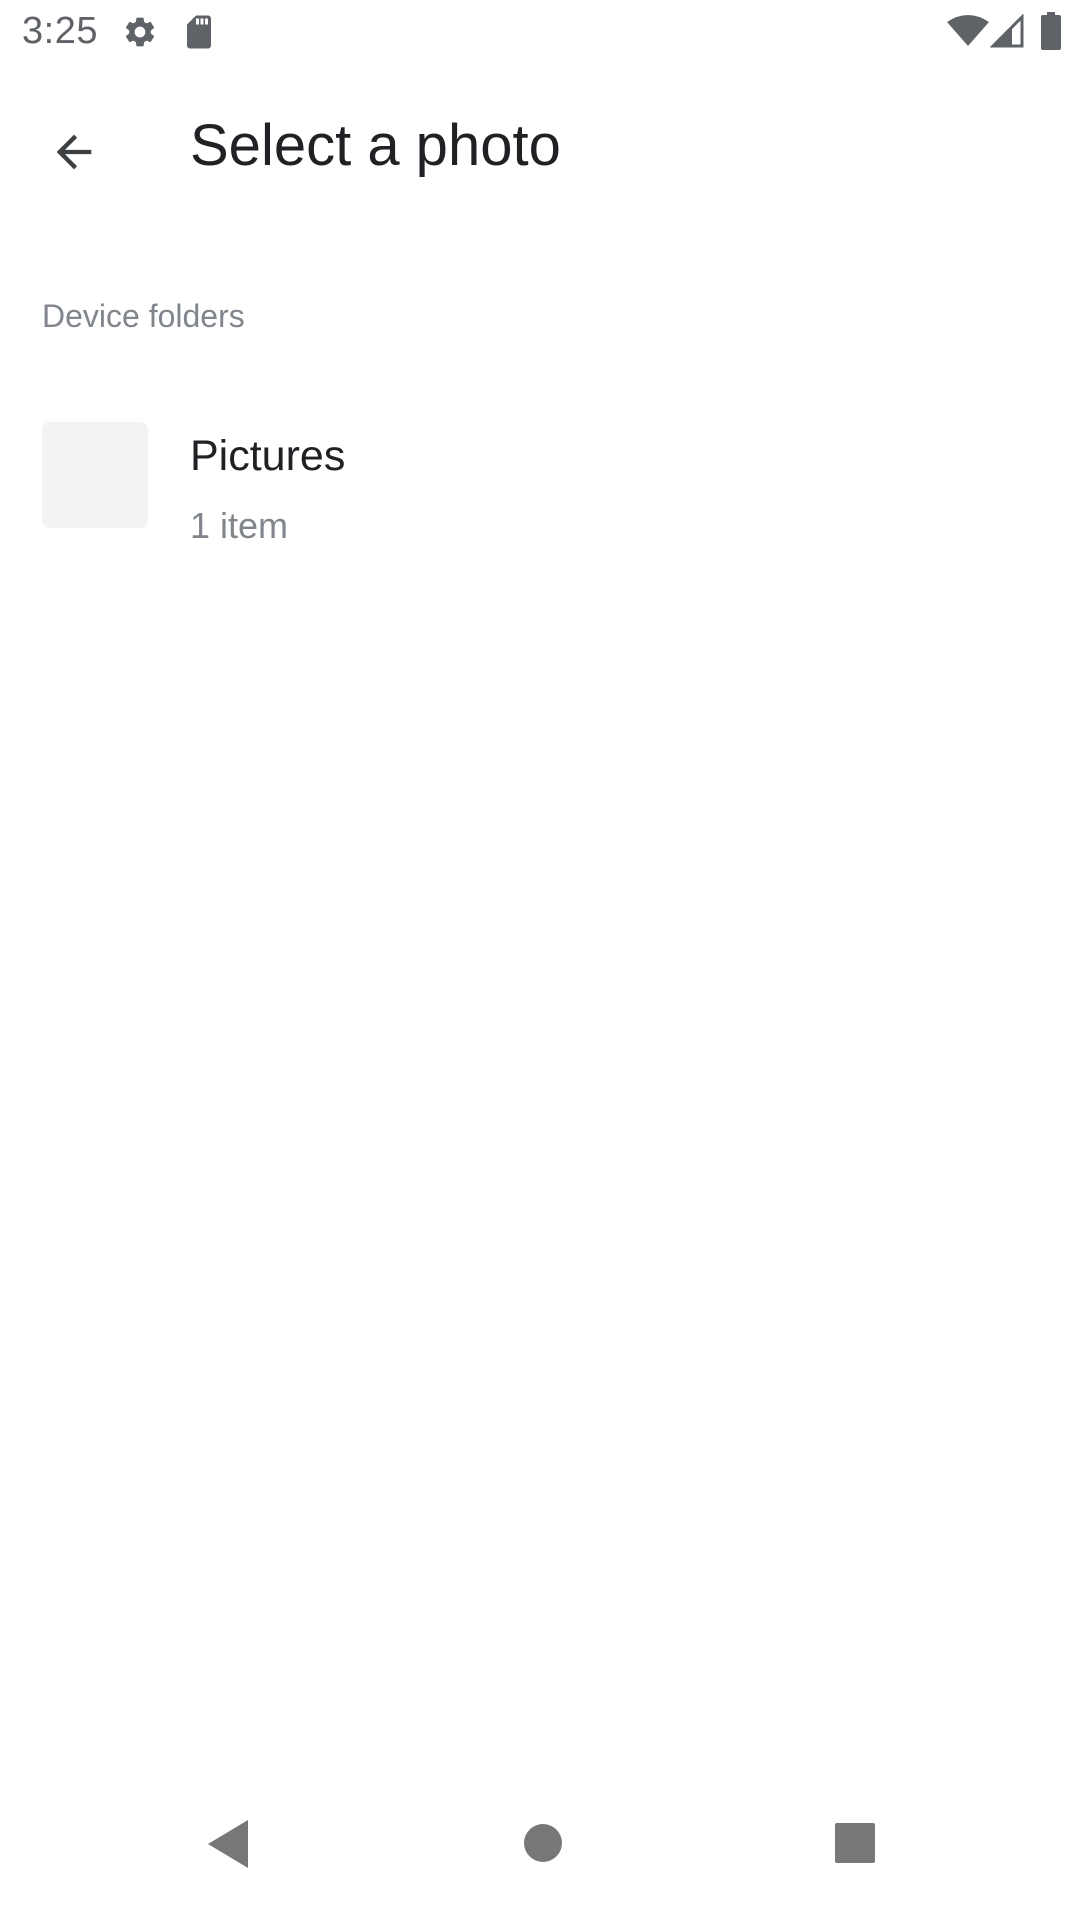  Describe the element at coordinates (375, 145) in the screenshot. I see `page-title: Select a photo` at that location.